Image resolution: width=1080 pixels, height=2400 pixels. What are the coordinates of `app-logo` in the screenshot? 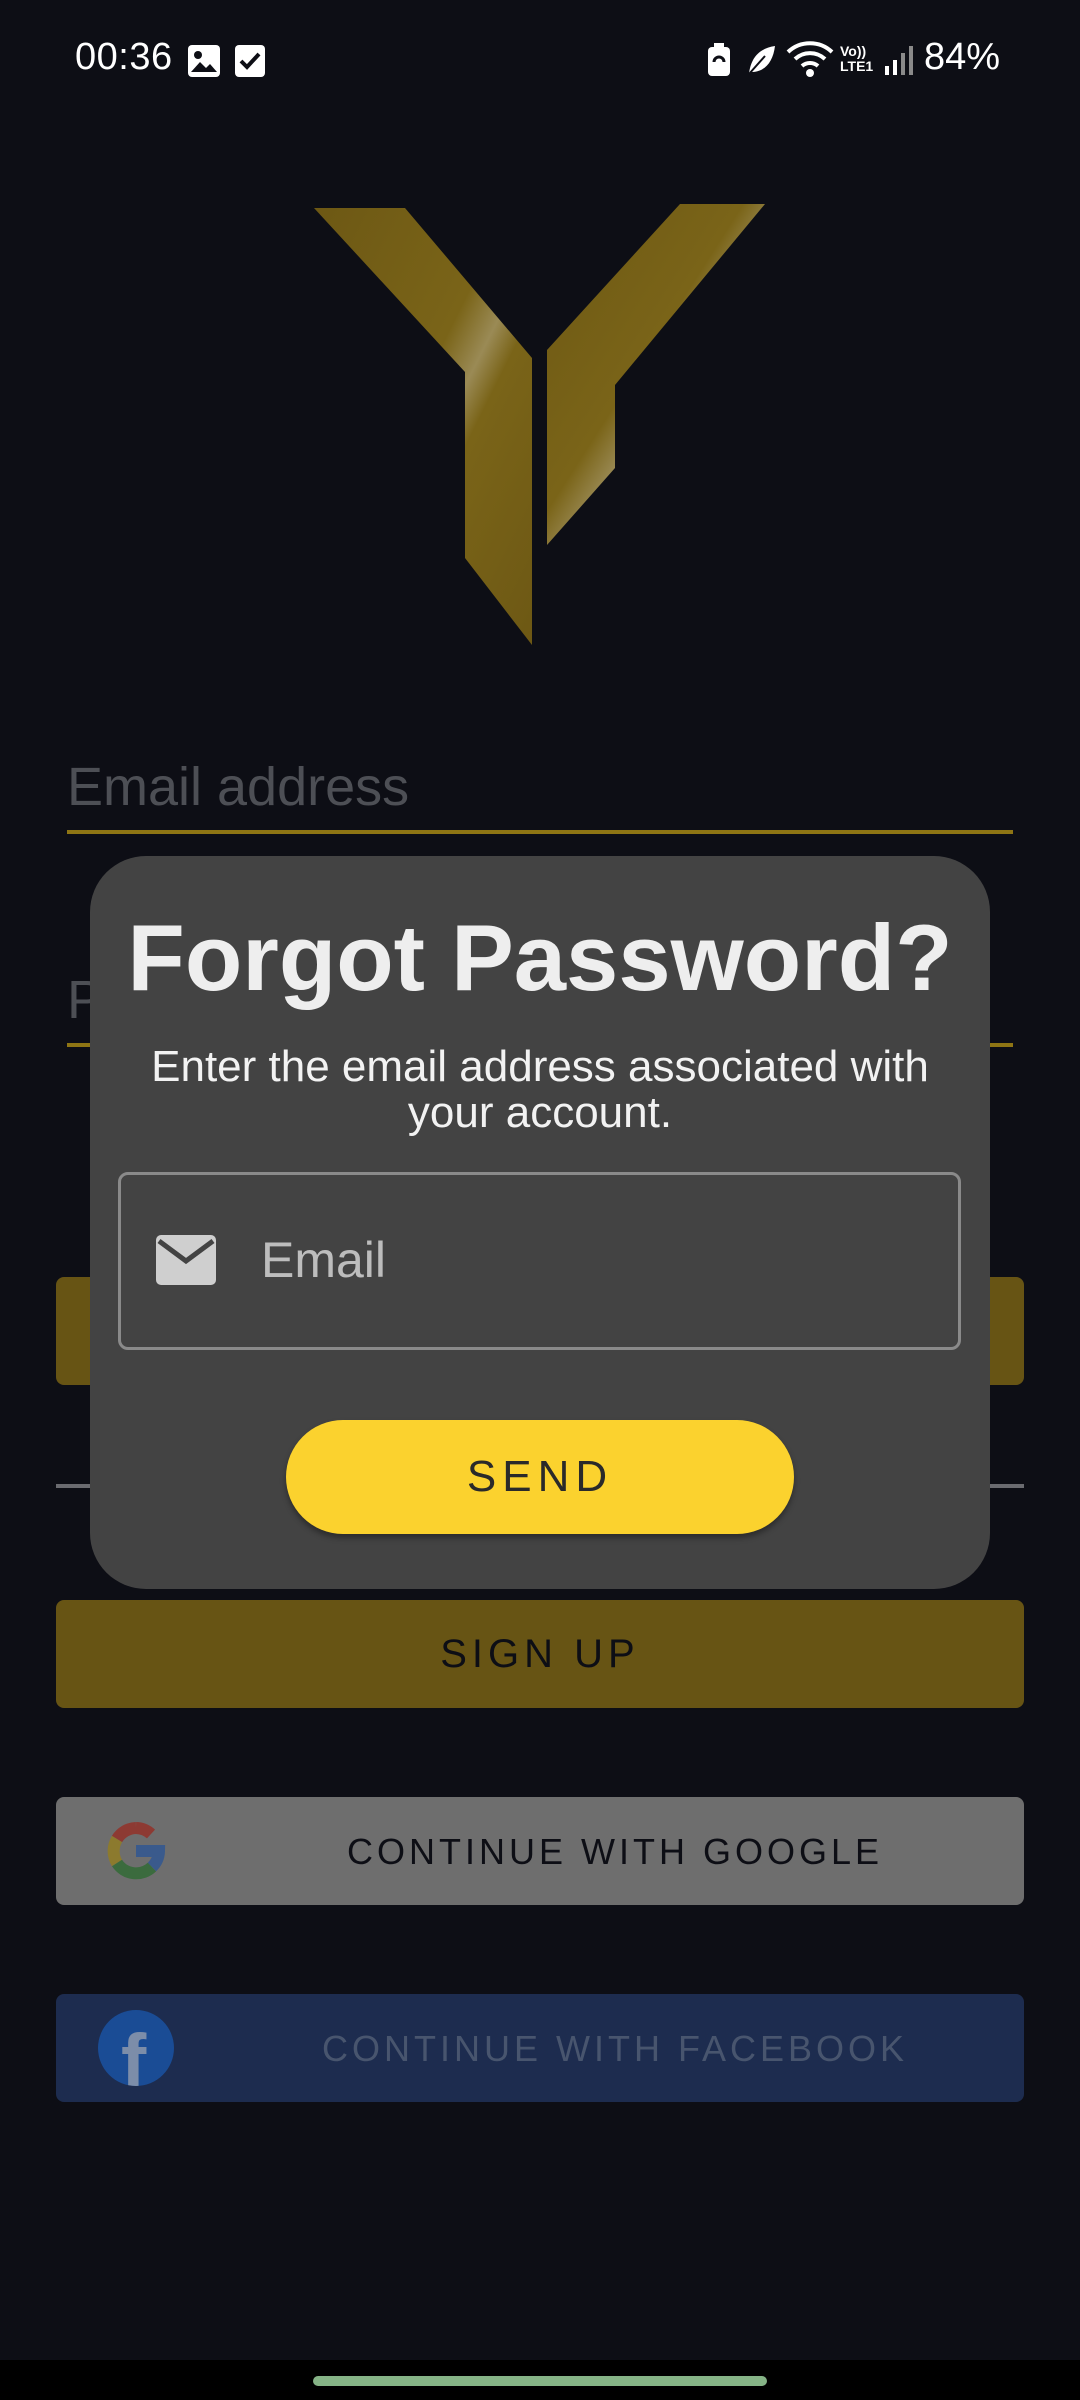 It's located at (539, 424).